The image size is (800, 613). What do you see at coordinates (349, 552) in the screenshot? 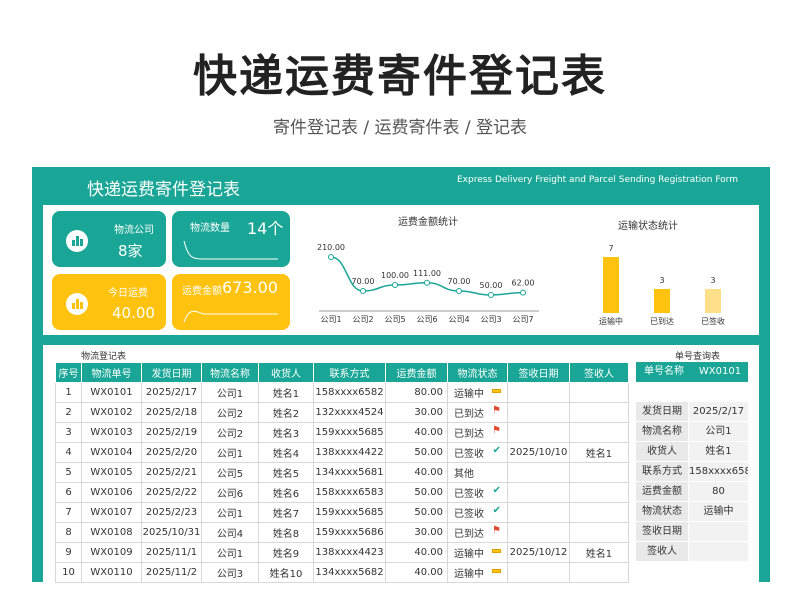
I see `cell-phone: 138xxxx4423` at bounding box center [349, 552].